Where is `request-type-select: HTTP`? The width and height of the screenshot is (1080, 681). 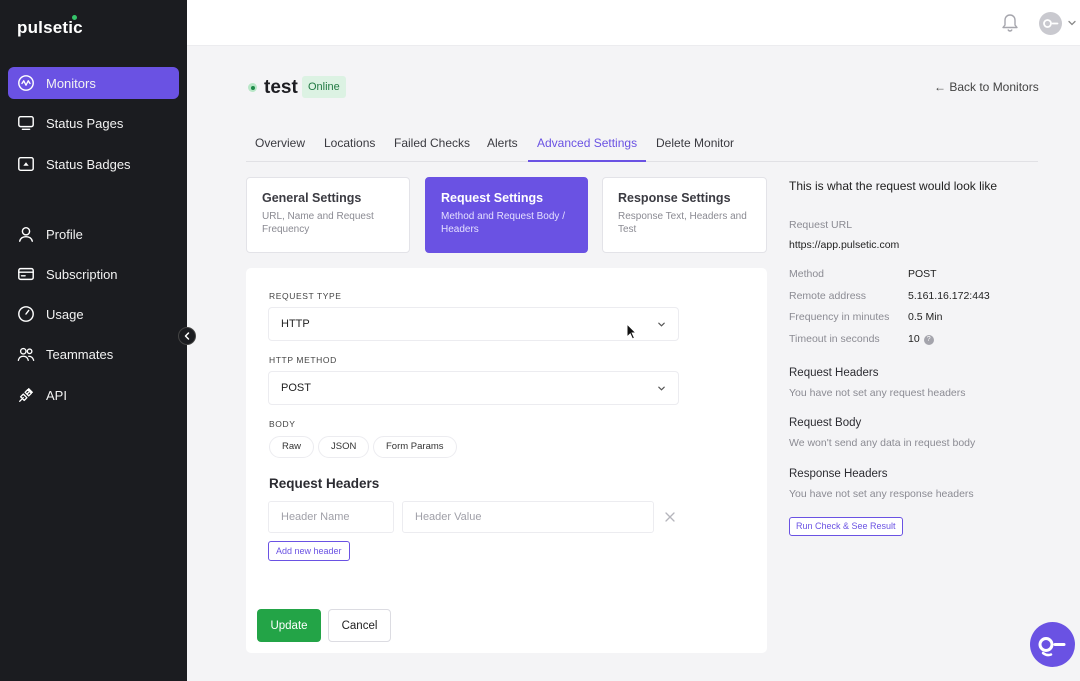 request-type-select: HTTP is located at coordinates (473, 324).